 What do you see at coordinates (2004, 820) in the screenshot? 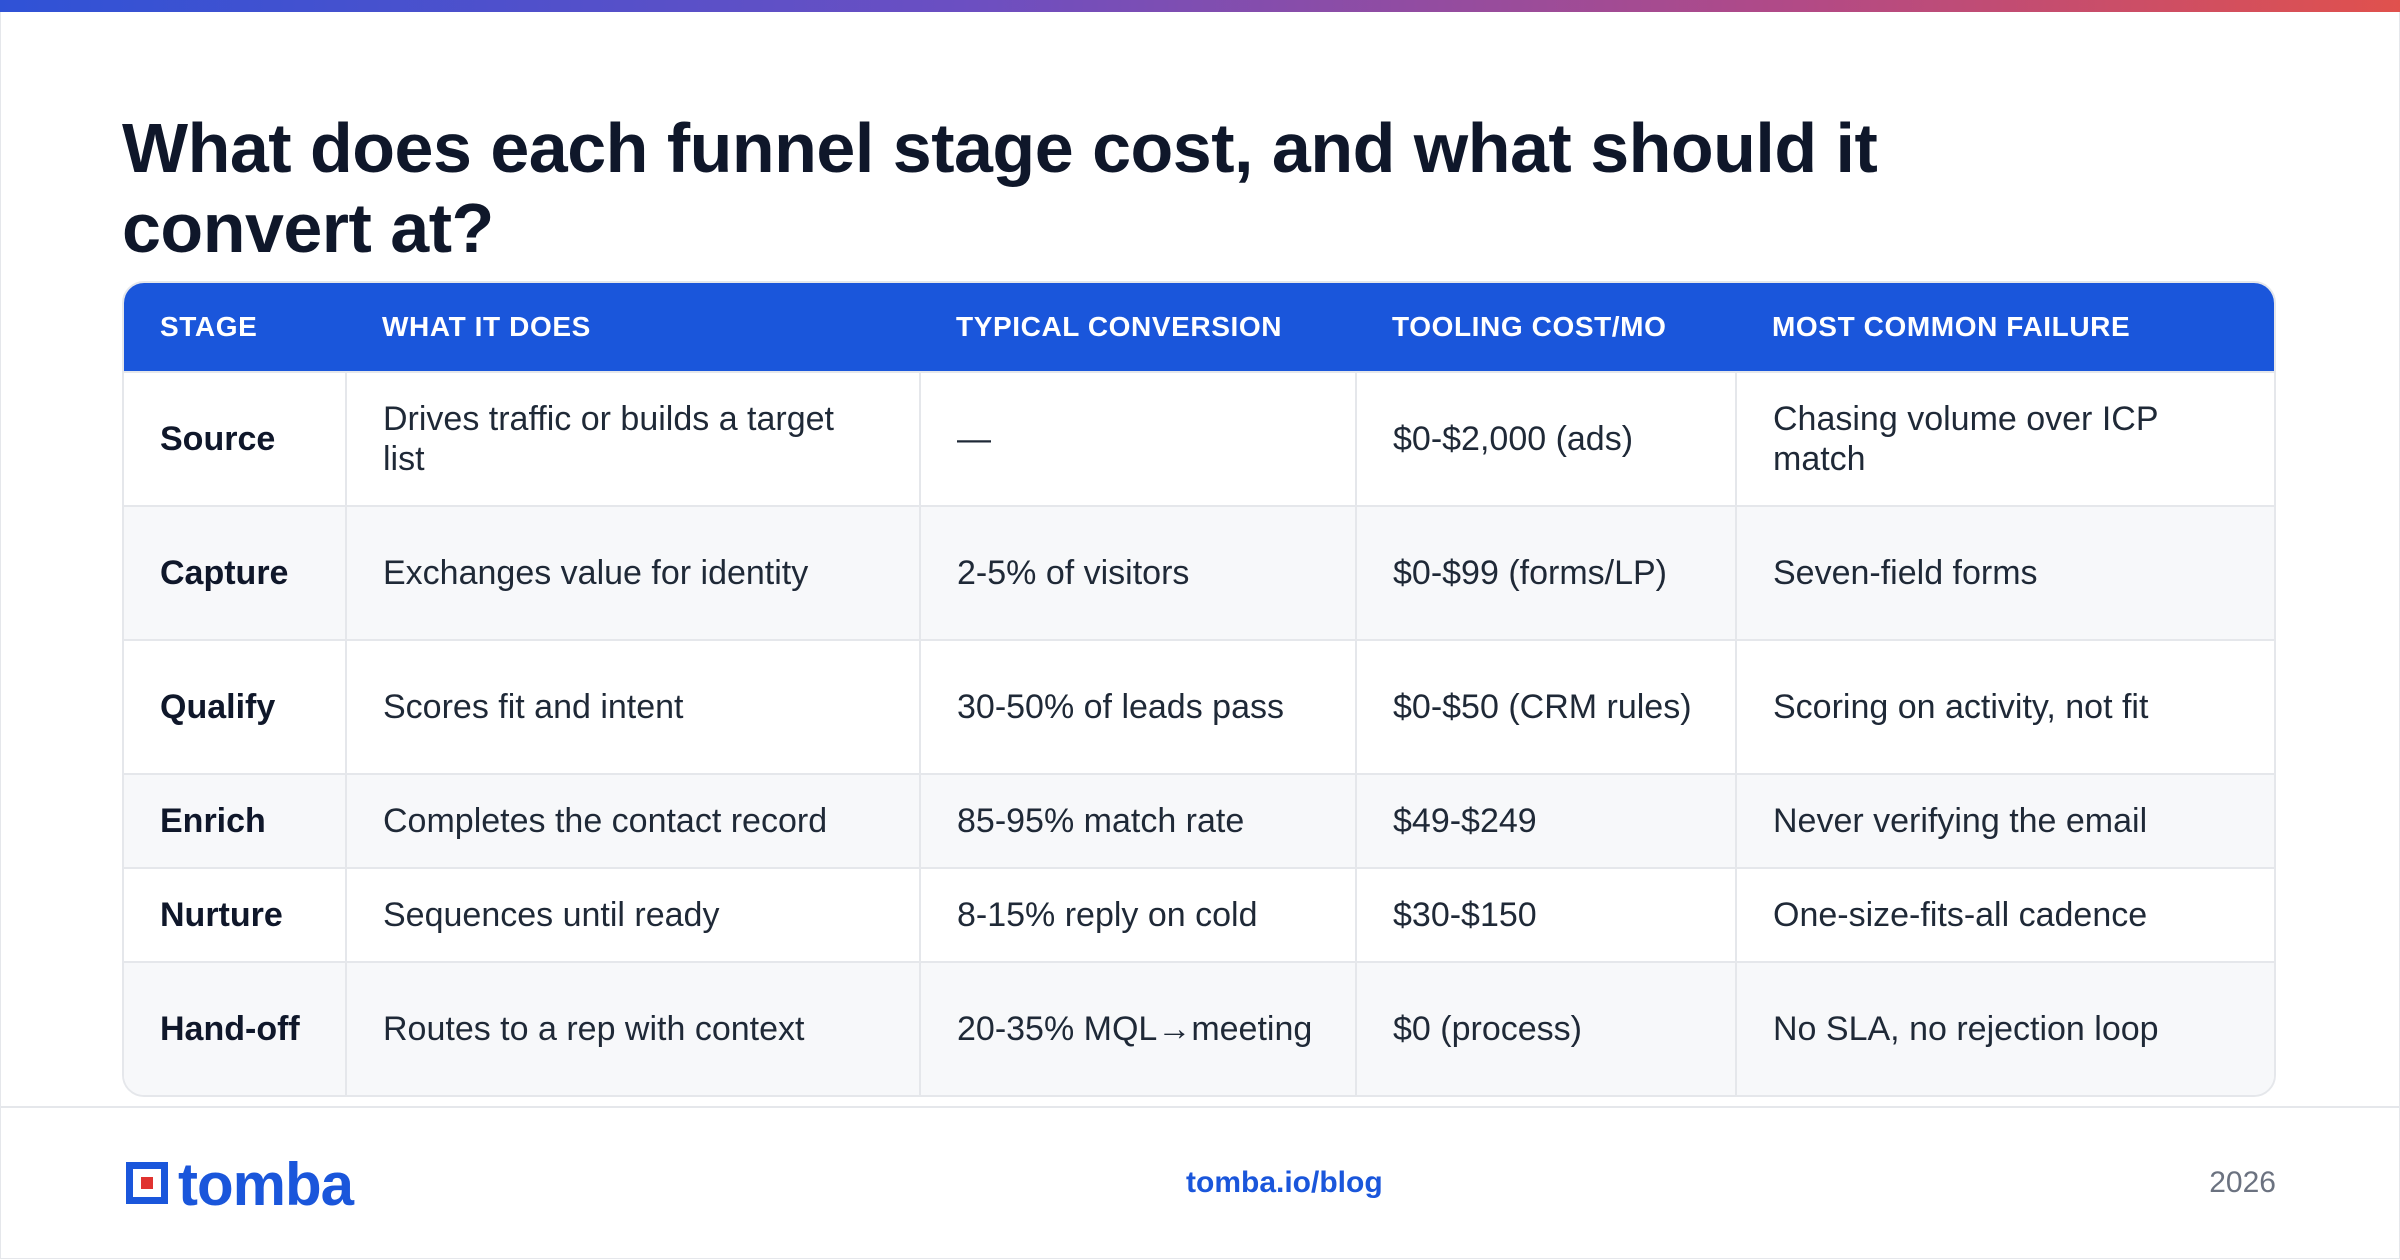
I see `failure-cell: Never verifying the email` at bounding box center [2004, 820].